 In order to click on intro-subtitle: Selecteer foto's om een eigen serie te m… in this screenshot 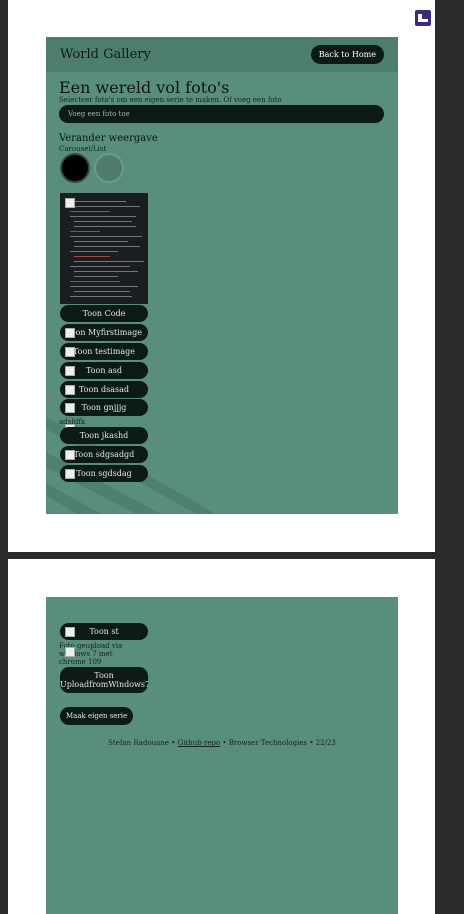, I will do `click(170, 100)`.